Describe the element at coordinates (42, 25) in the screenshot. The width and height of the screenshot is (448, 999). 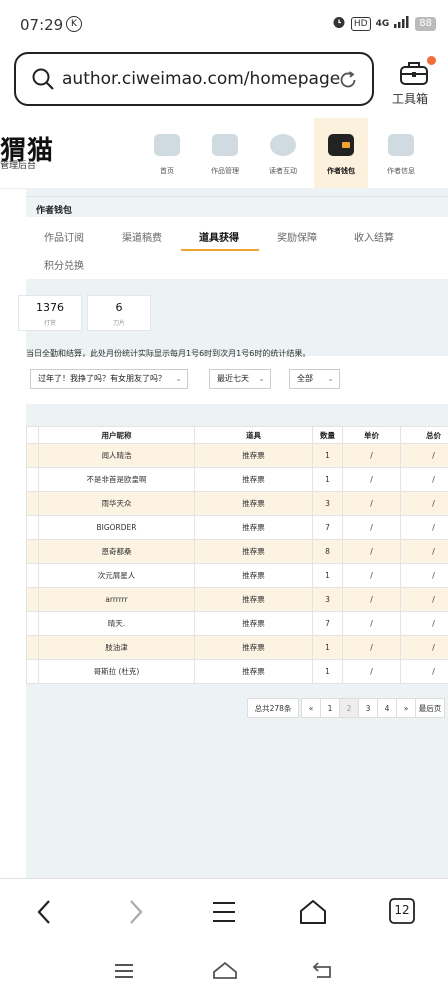
I see `clock: 07:29` at that location.